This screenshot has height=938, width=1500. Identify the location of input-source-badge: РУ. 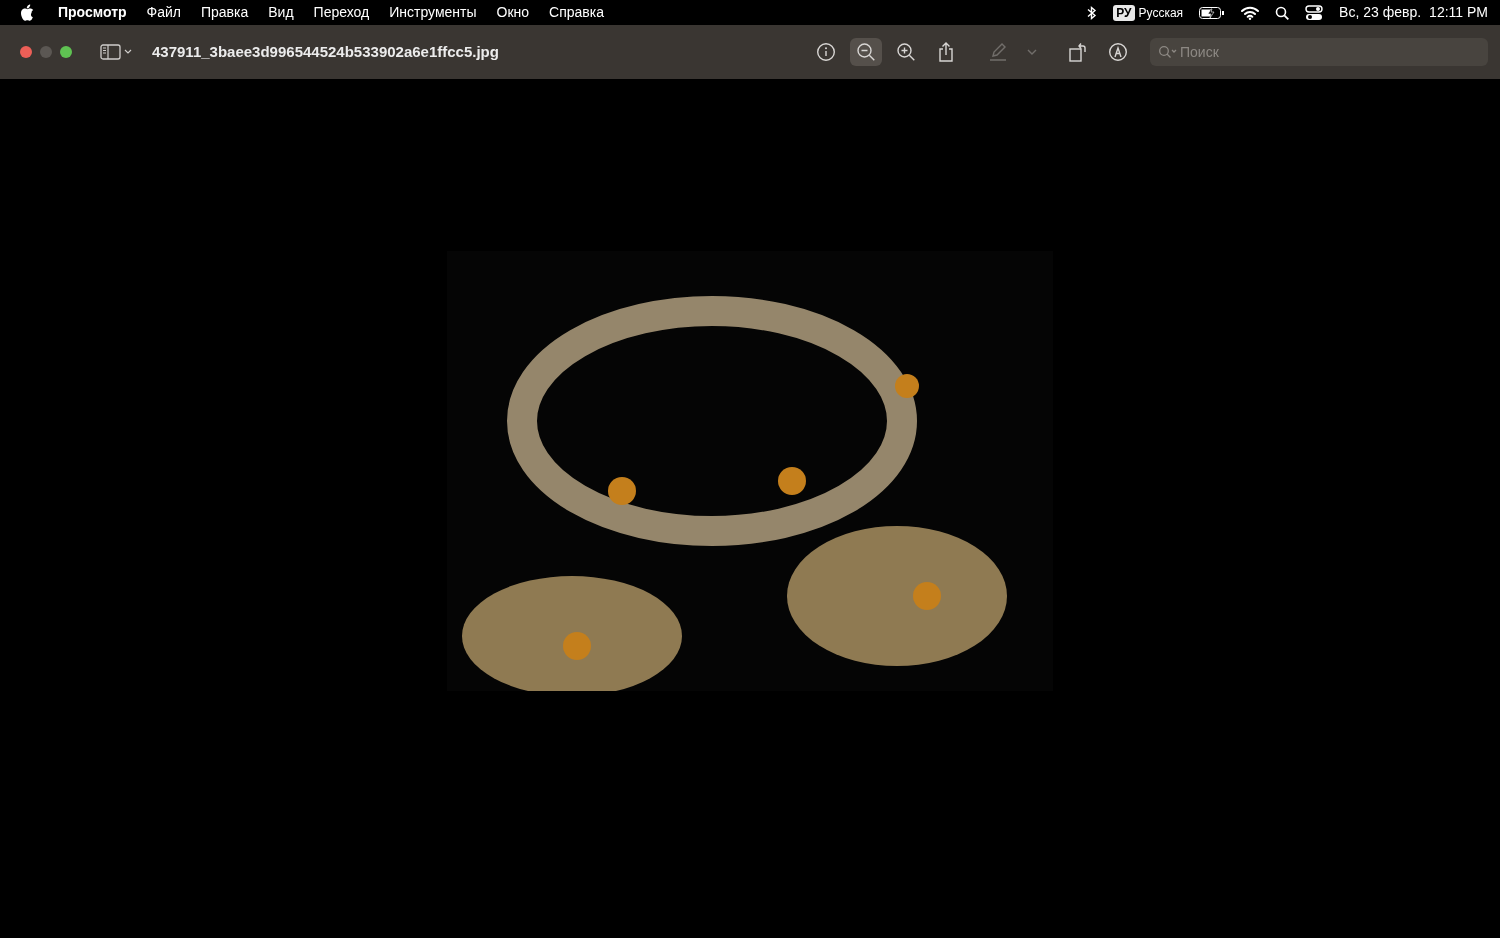
(1124, 12).